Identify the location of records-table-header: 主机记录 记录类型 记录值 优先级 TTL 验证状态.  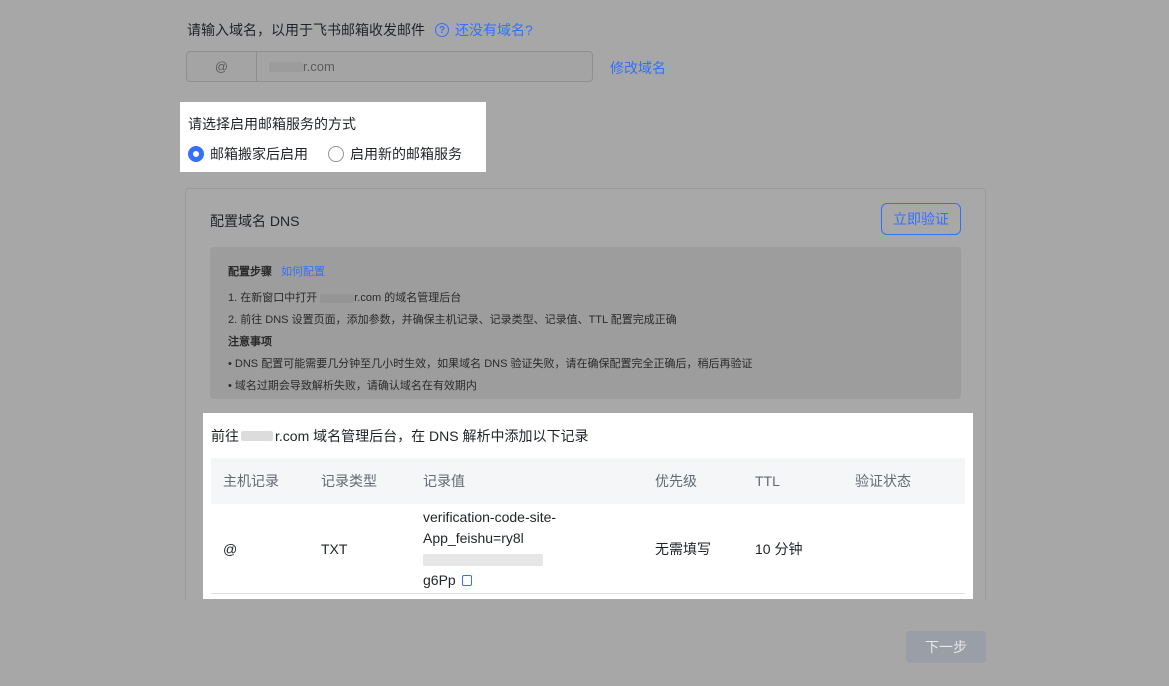
(588, 481).